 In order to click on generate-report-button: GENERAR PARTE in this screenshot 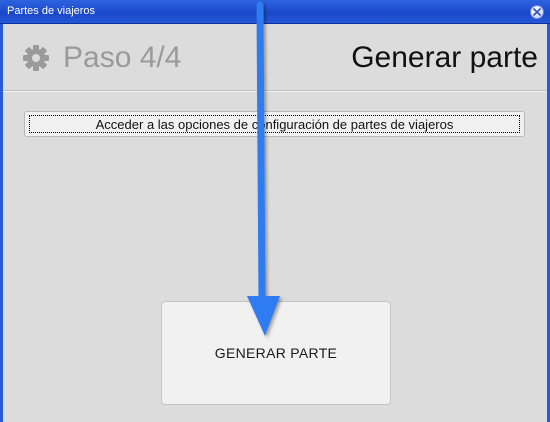, I will do `click(276, 353)`.